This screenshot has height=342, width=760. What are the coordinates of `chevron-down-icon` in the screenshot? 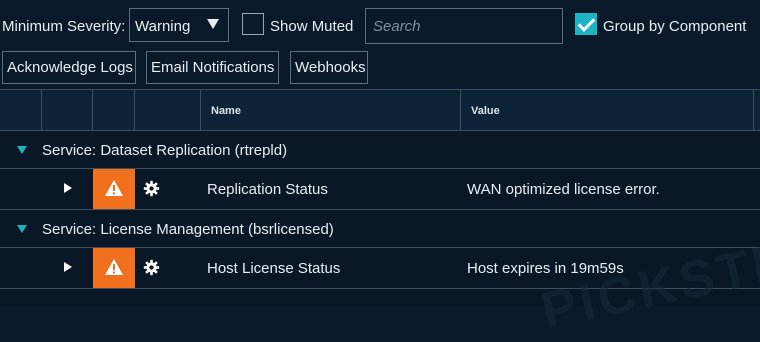 It's located at (213, 24).